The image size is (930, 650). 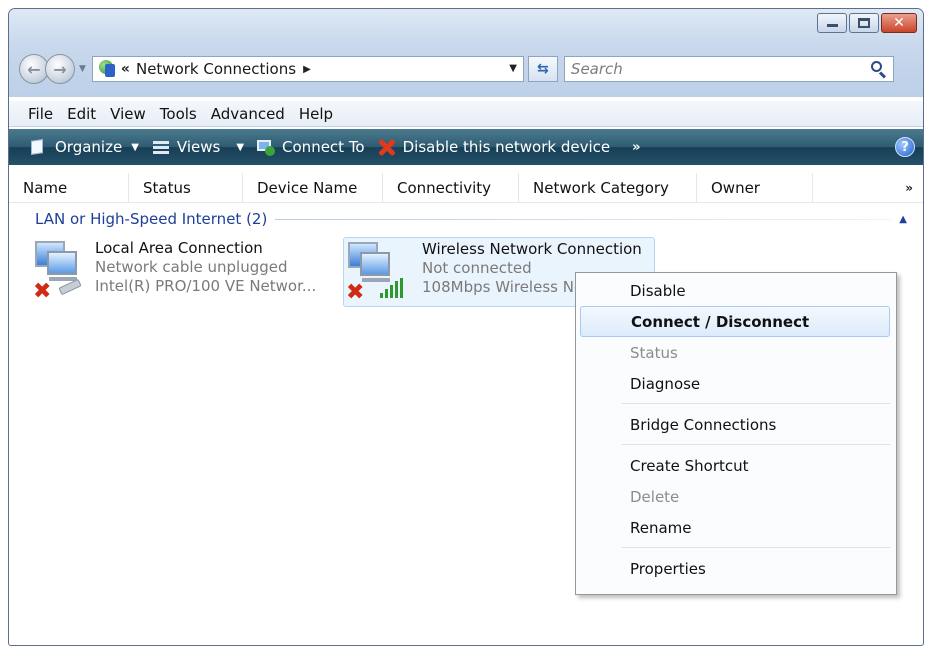 I want to click on toolbar-overflow-button: », so click(x=636, y=147).